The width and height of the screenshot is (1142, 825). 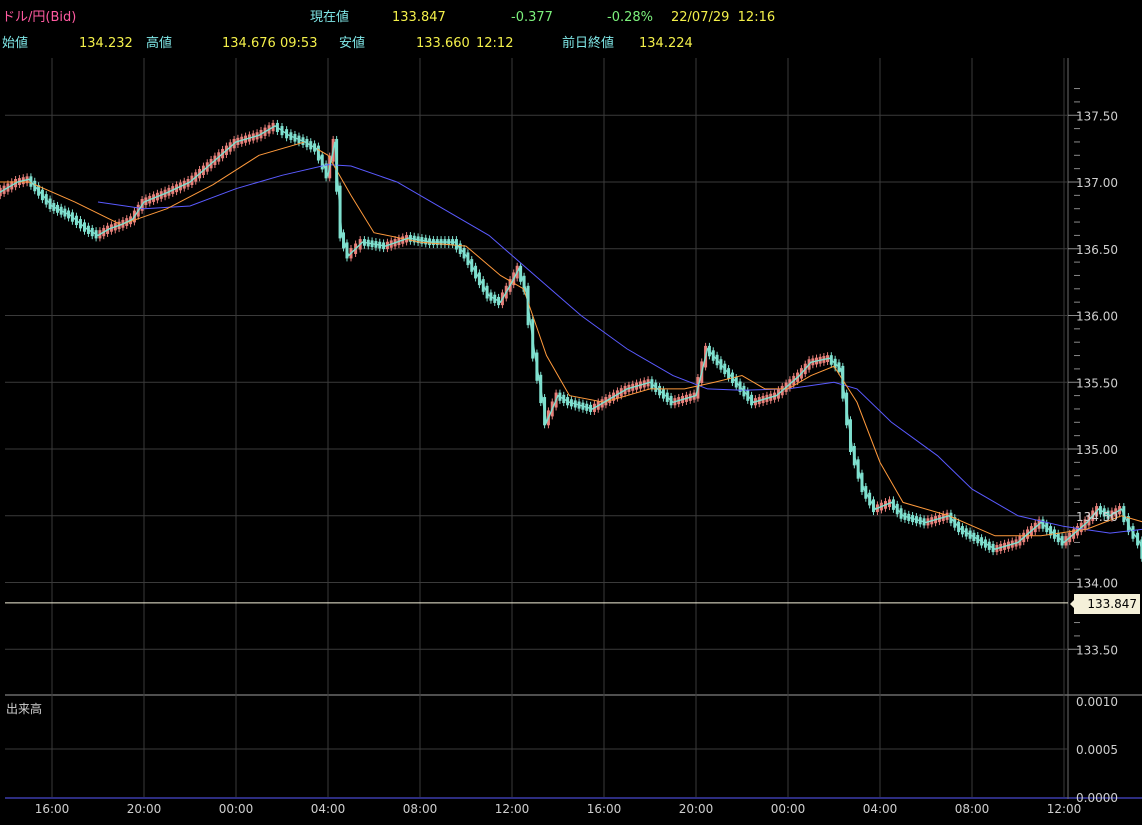 What do you see at coordinates (1097, 650) in the screenshot?
I see `y-tick-label: 133.50` at bounding box center [1097, 650].